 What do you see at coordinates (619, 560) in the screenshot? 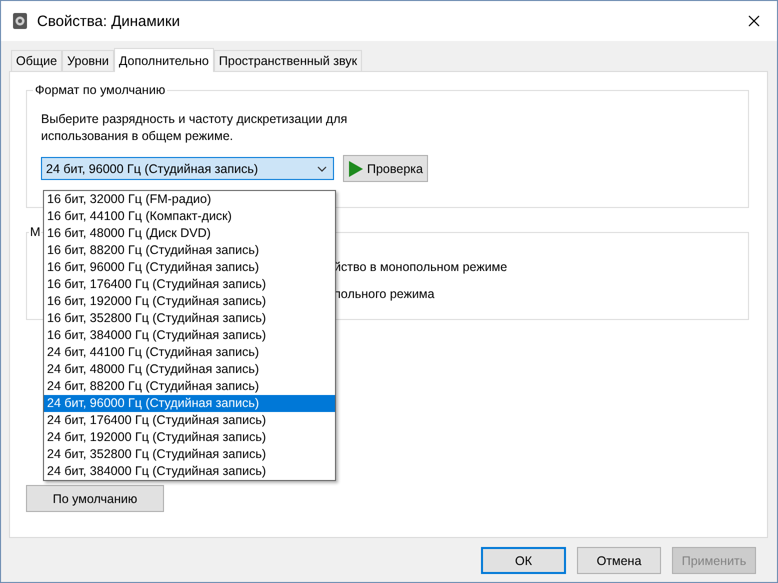
I see `dialog-button: Отмена` at bounding box center [619, 560].